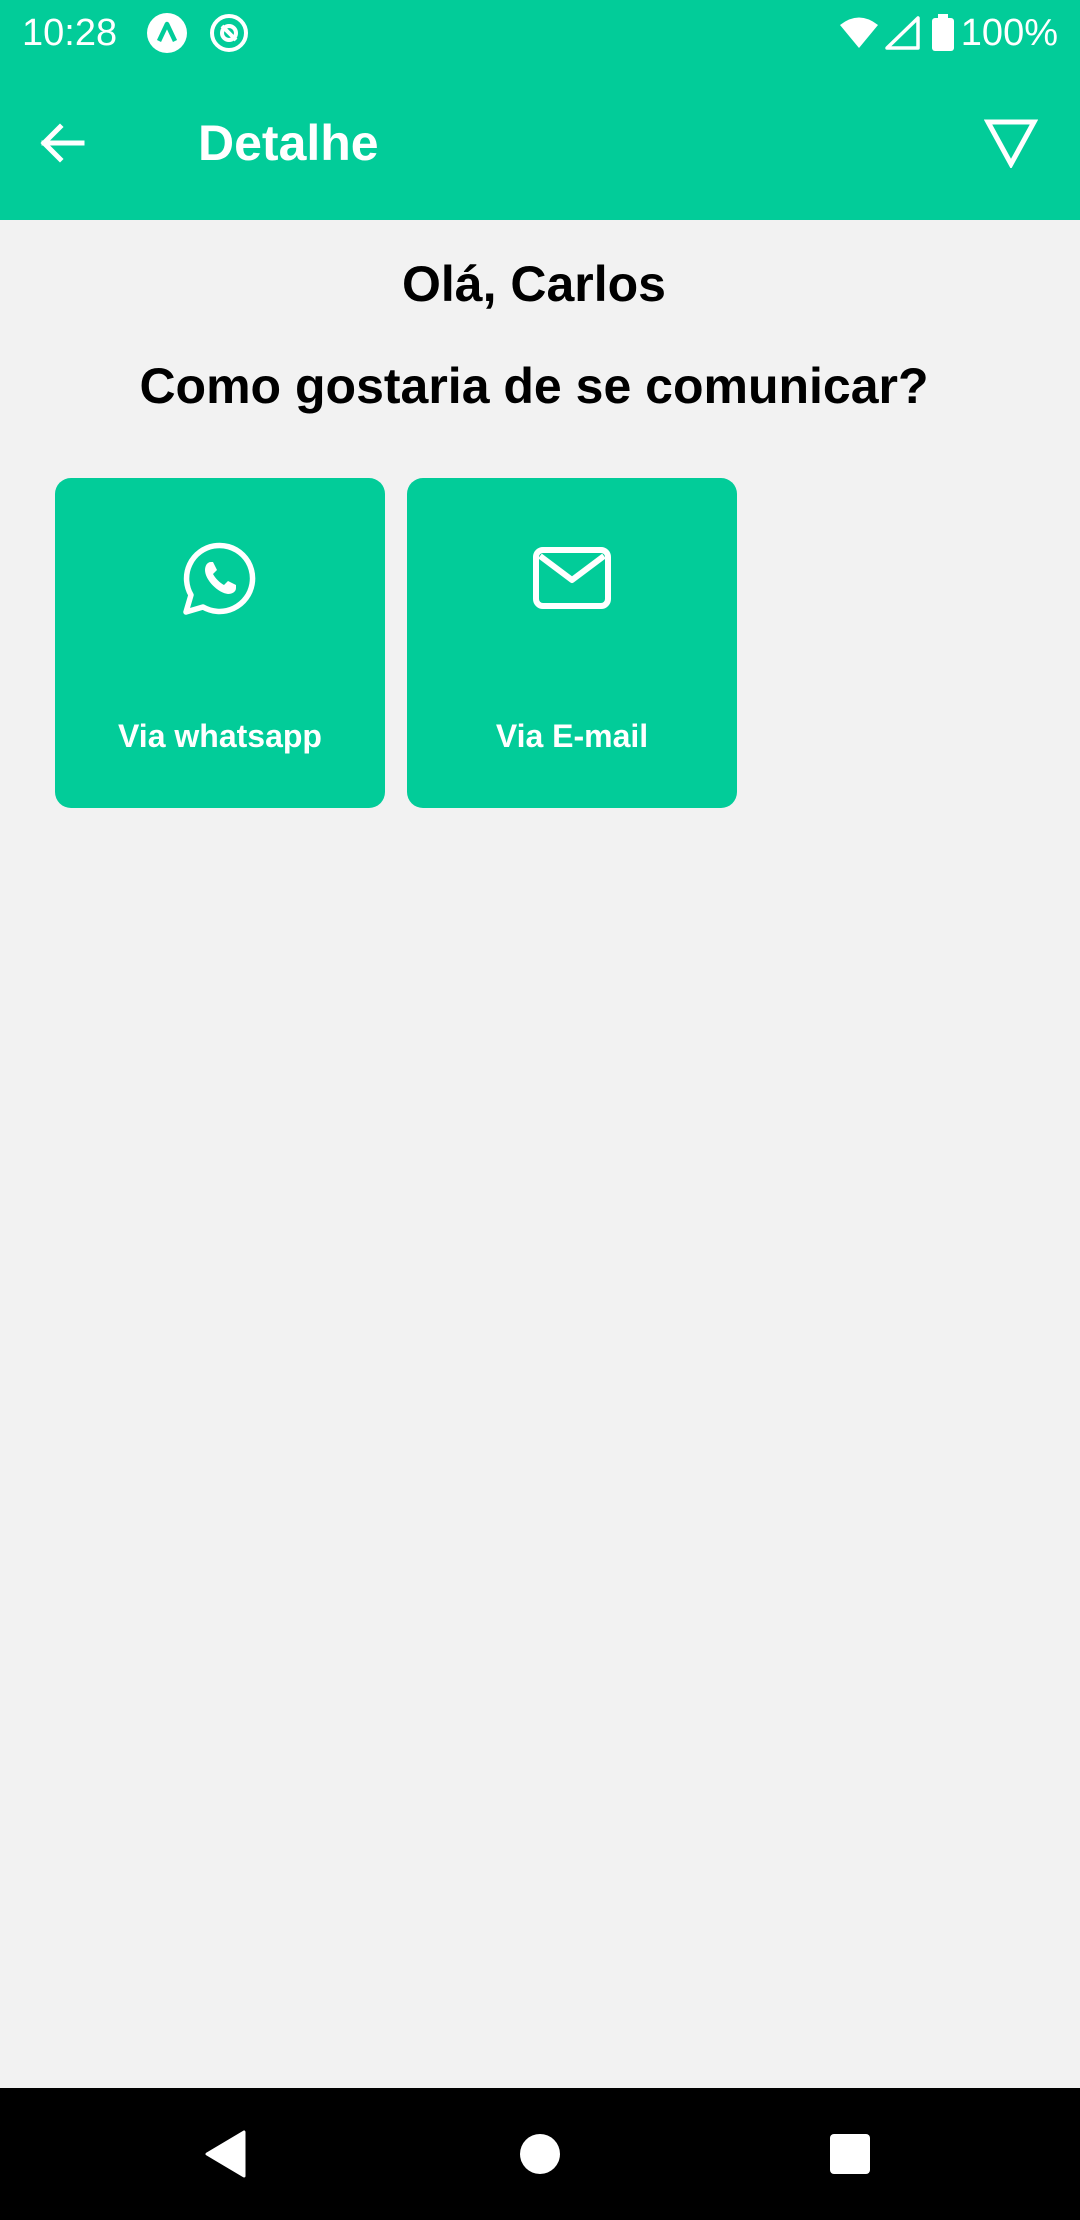 The height and width of the screenshot is (2220, 1080). Describe the element at coordinates (572, 736) in the screenshot. I see `email-option-label: Via E-mail` at that location.